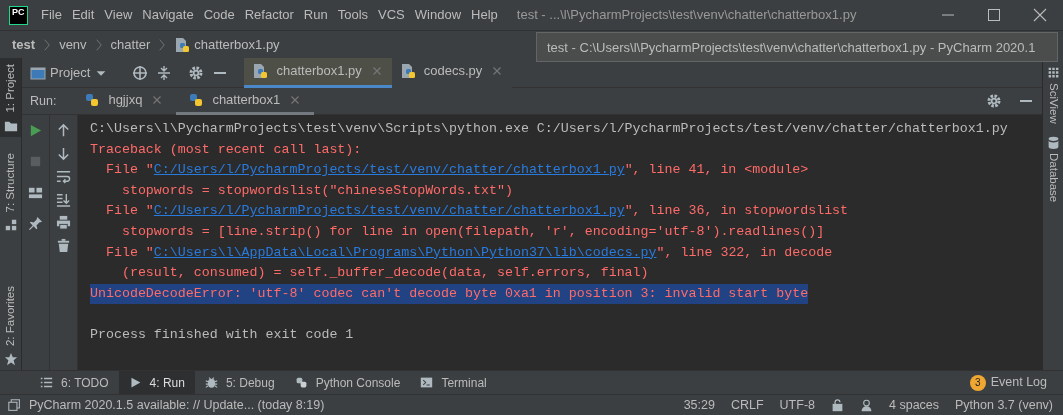 The height and width of the screenshot is (415, 1063). Describe the element at coordinates (63, 245) in the screenshot. I see `trash-icon` at that location.